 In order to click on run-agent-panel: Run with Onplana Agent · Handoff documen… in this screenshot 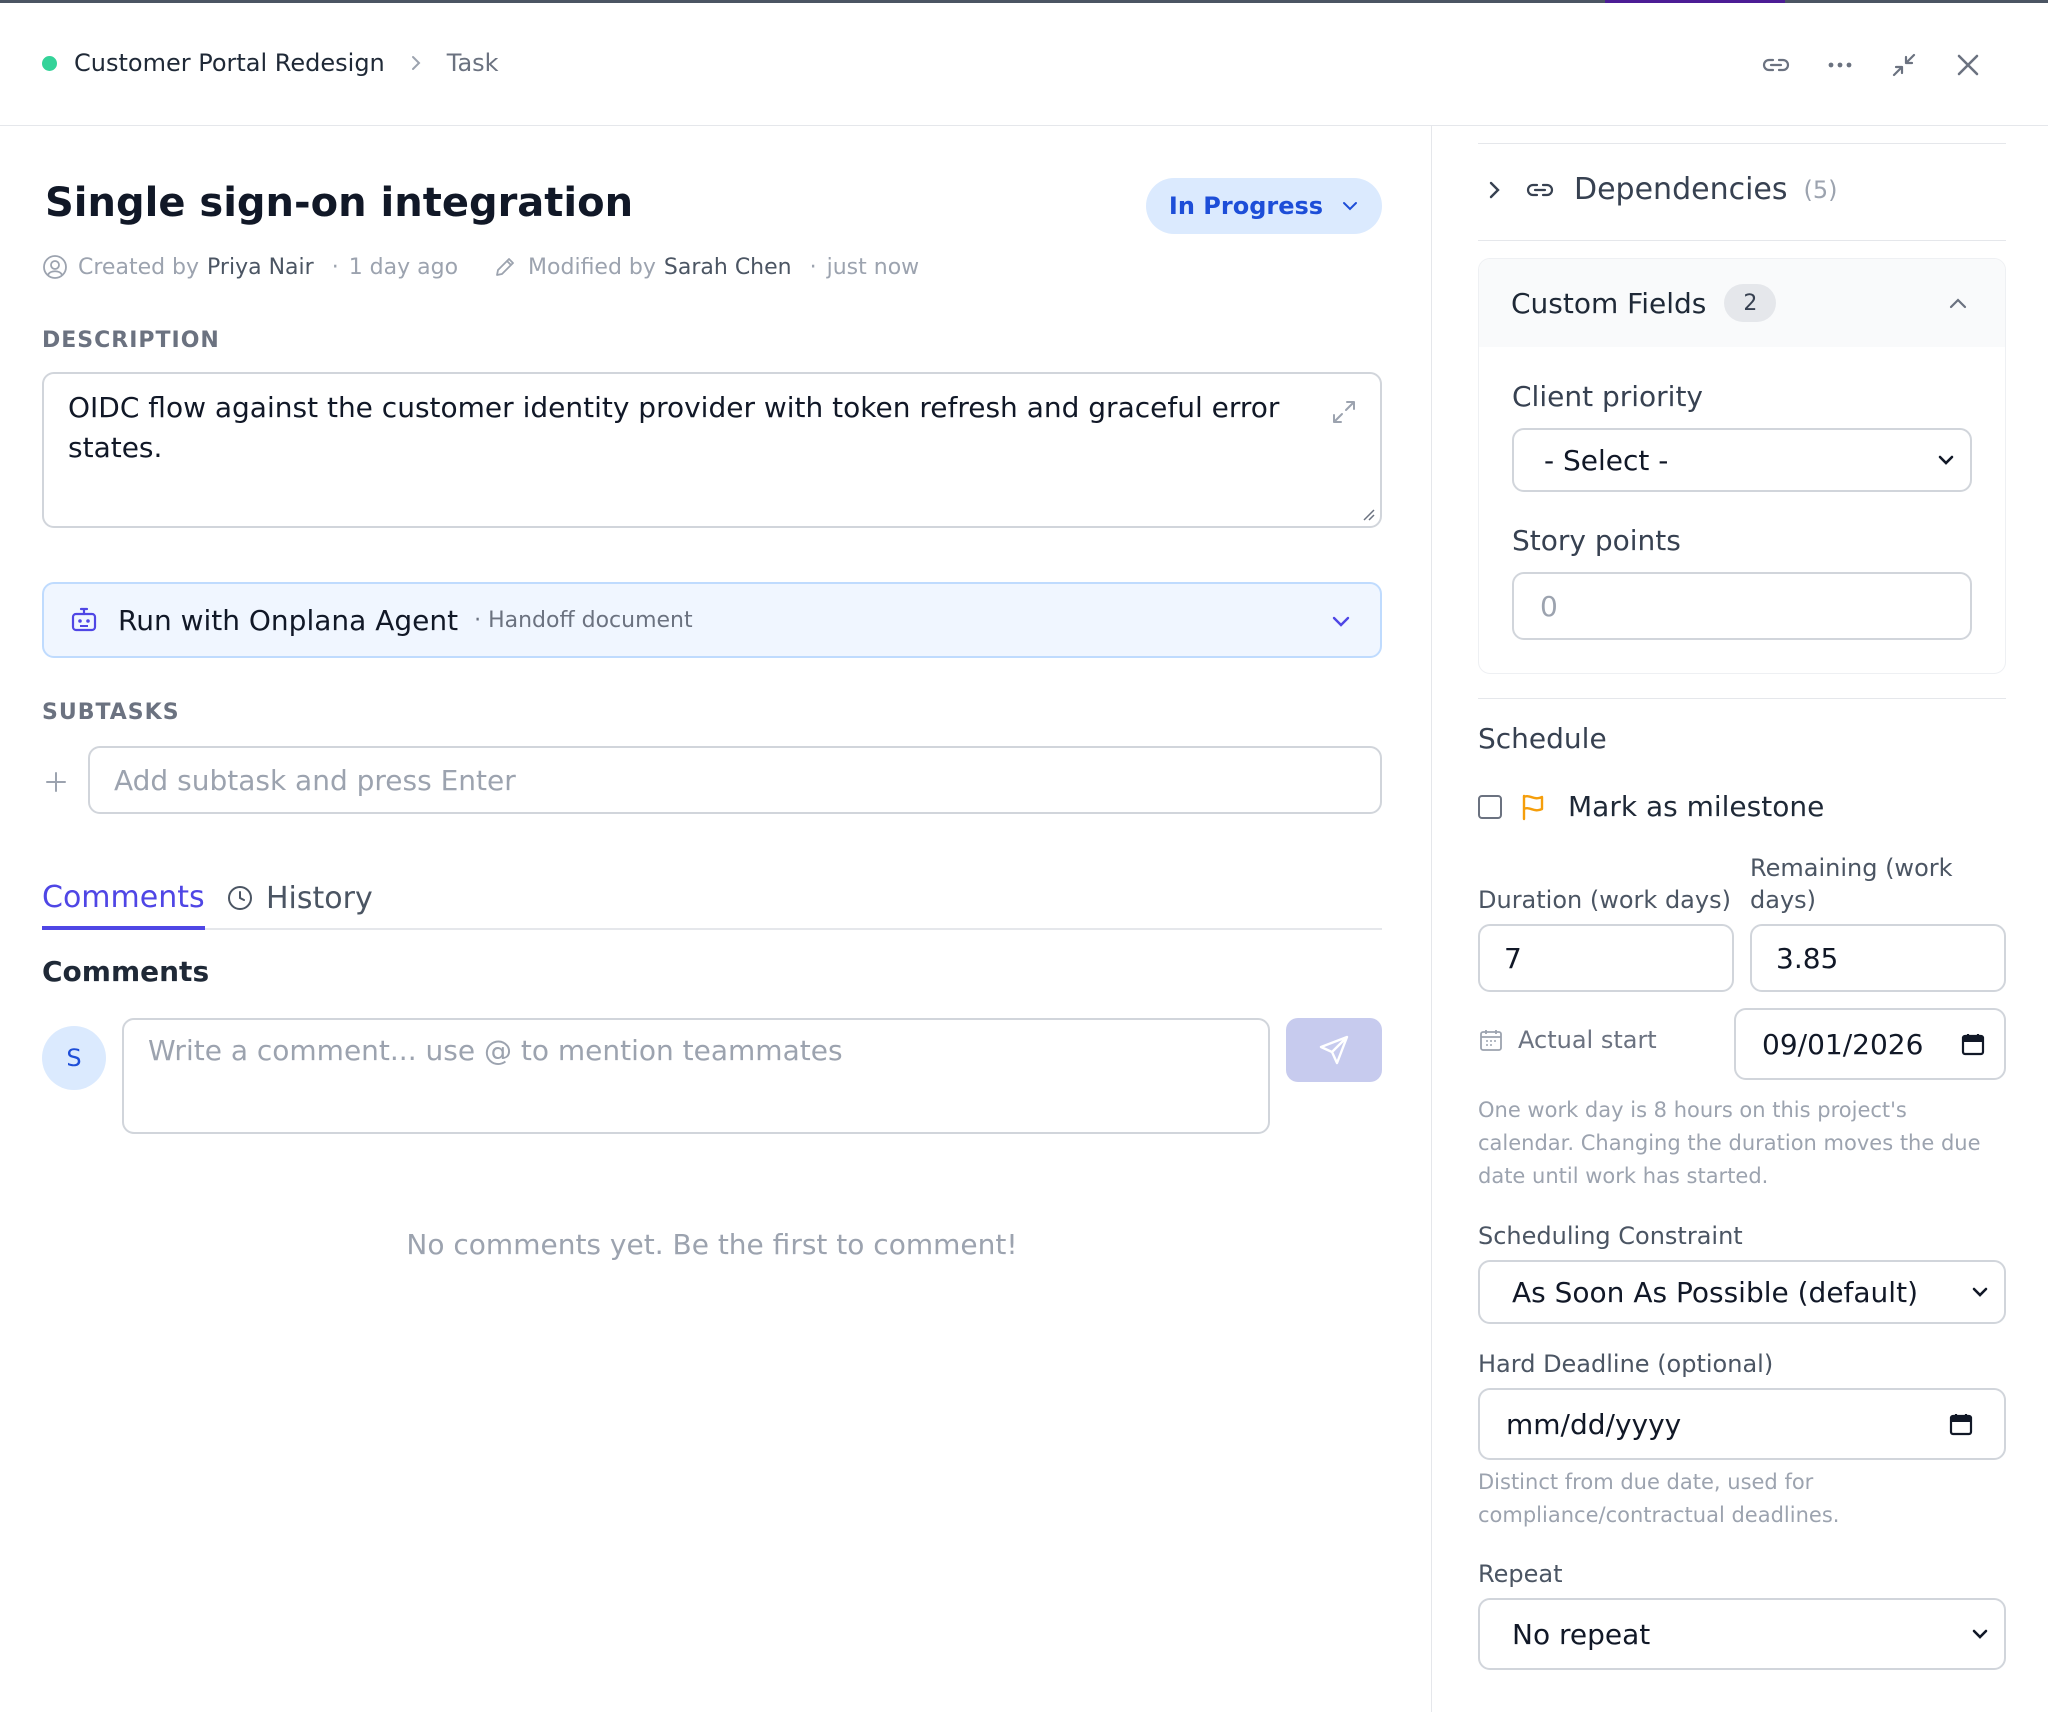, I will do `click(712, 620)`.